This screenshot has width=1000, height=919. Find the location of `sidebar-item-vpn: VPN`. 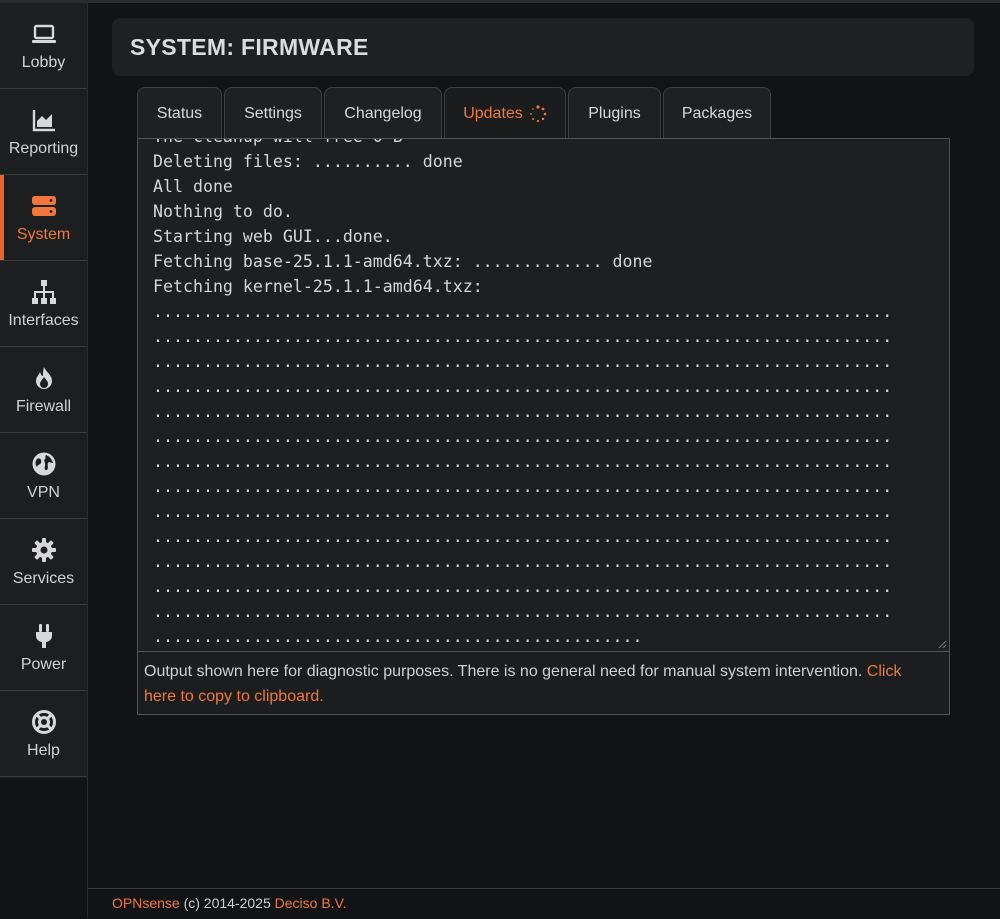

sidebar-item-vpn: VPN is located at coordinates (43, 476).